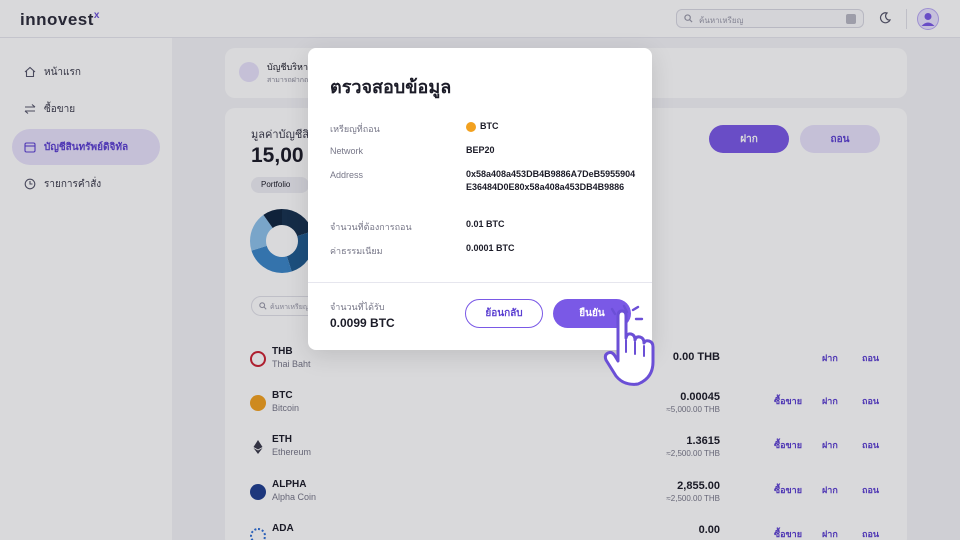 This screenshot has width=960, height=540. I want to click on amount-value: 0.01 BTC, so click(485, 224).